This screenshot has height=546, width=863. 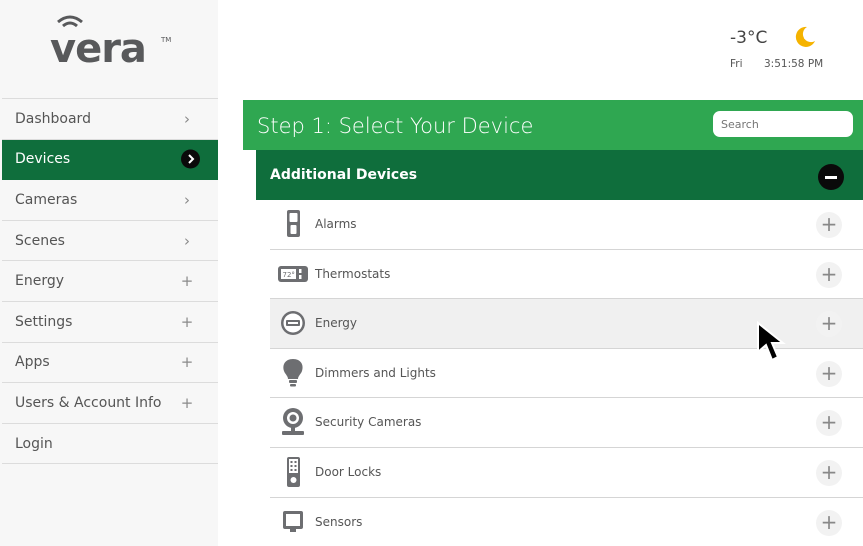 What do you see at coordinates (368, 422) in the screenshot?
I see `device-label: Security Cameras` at bounding box center [368, 422].